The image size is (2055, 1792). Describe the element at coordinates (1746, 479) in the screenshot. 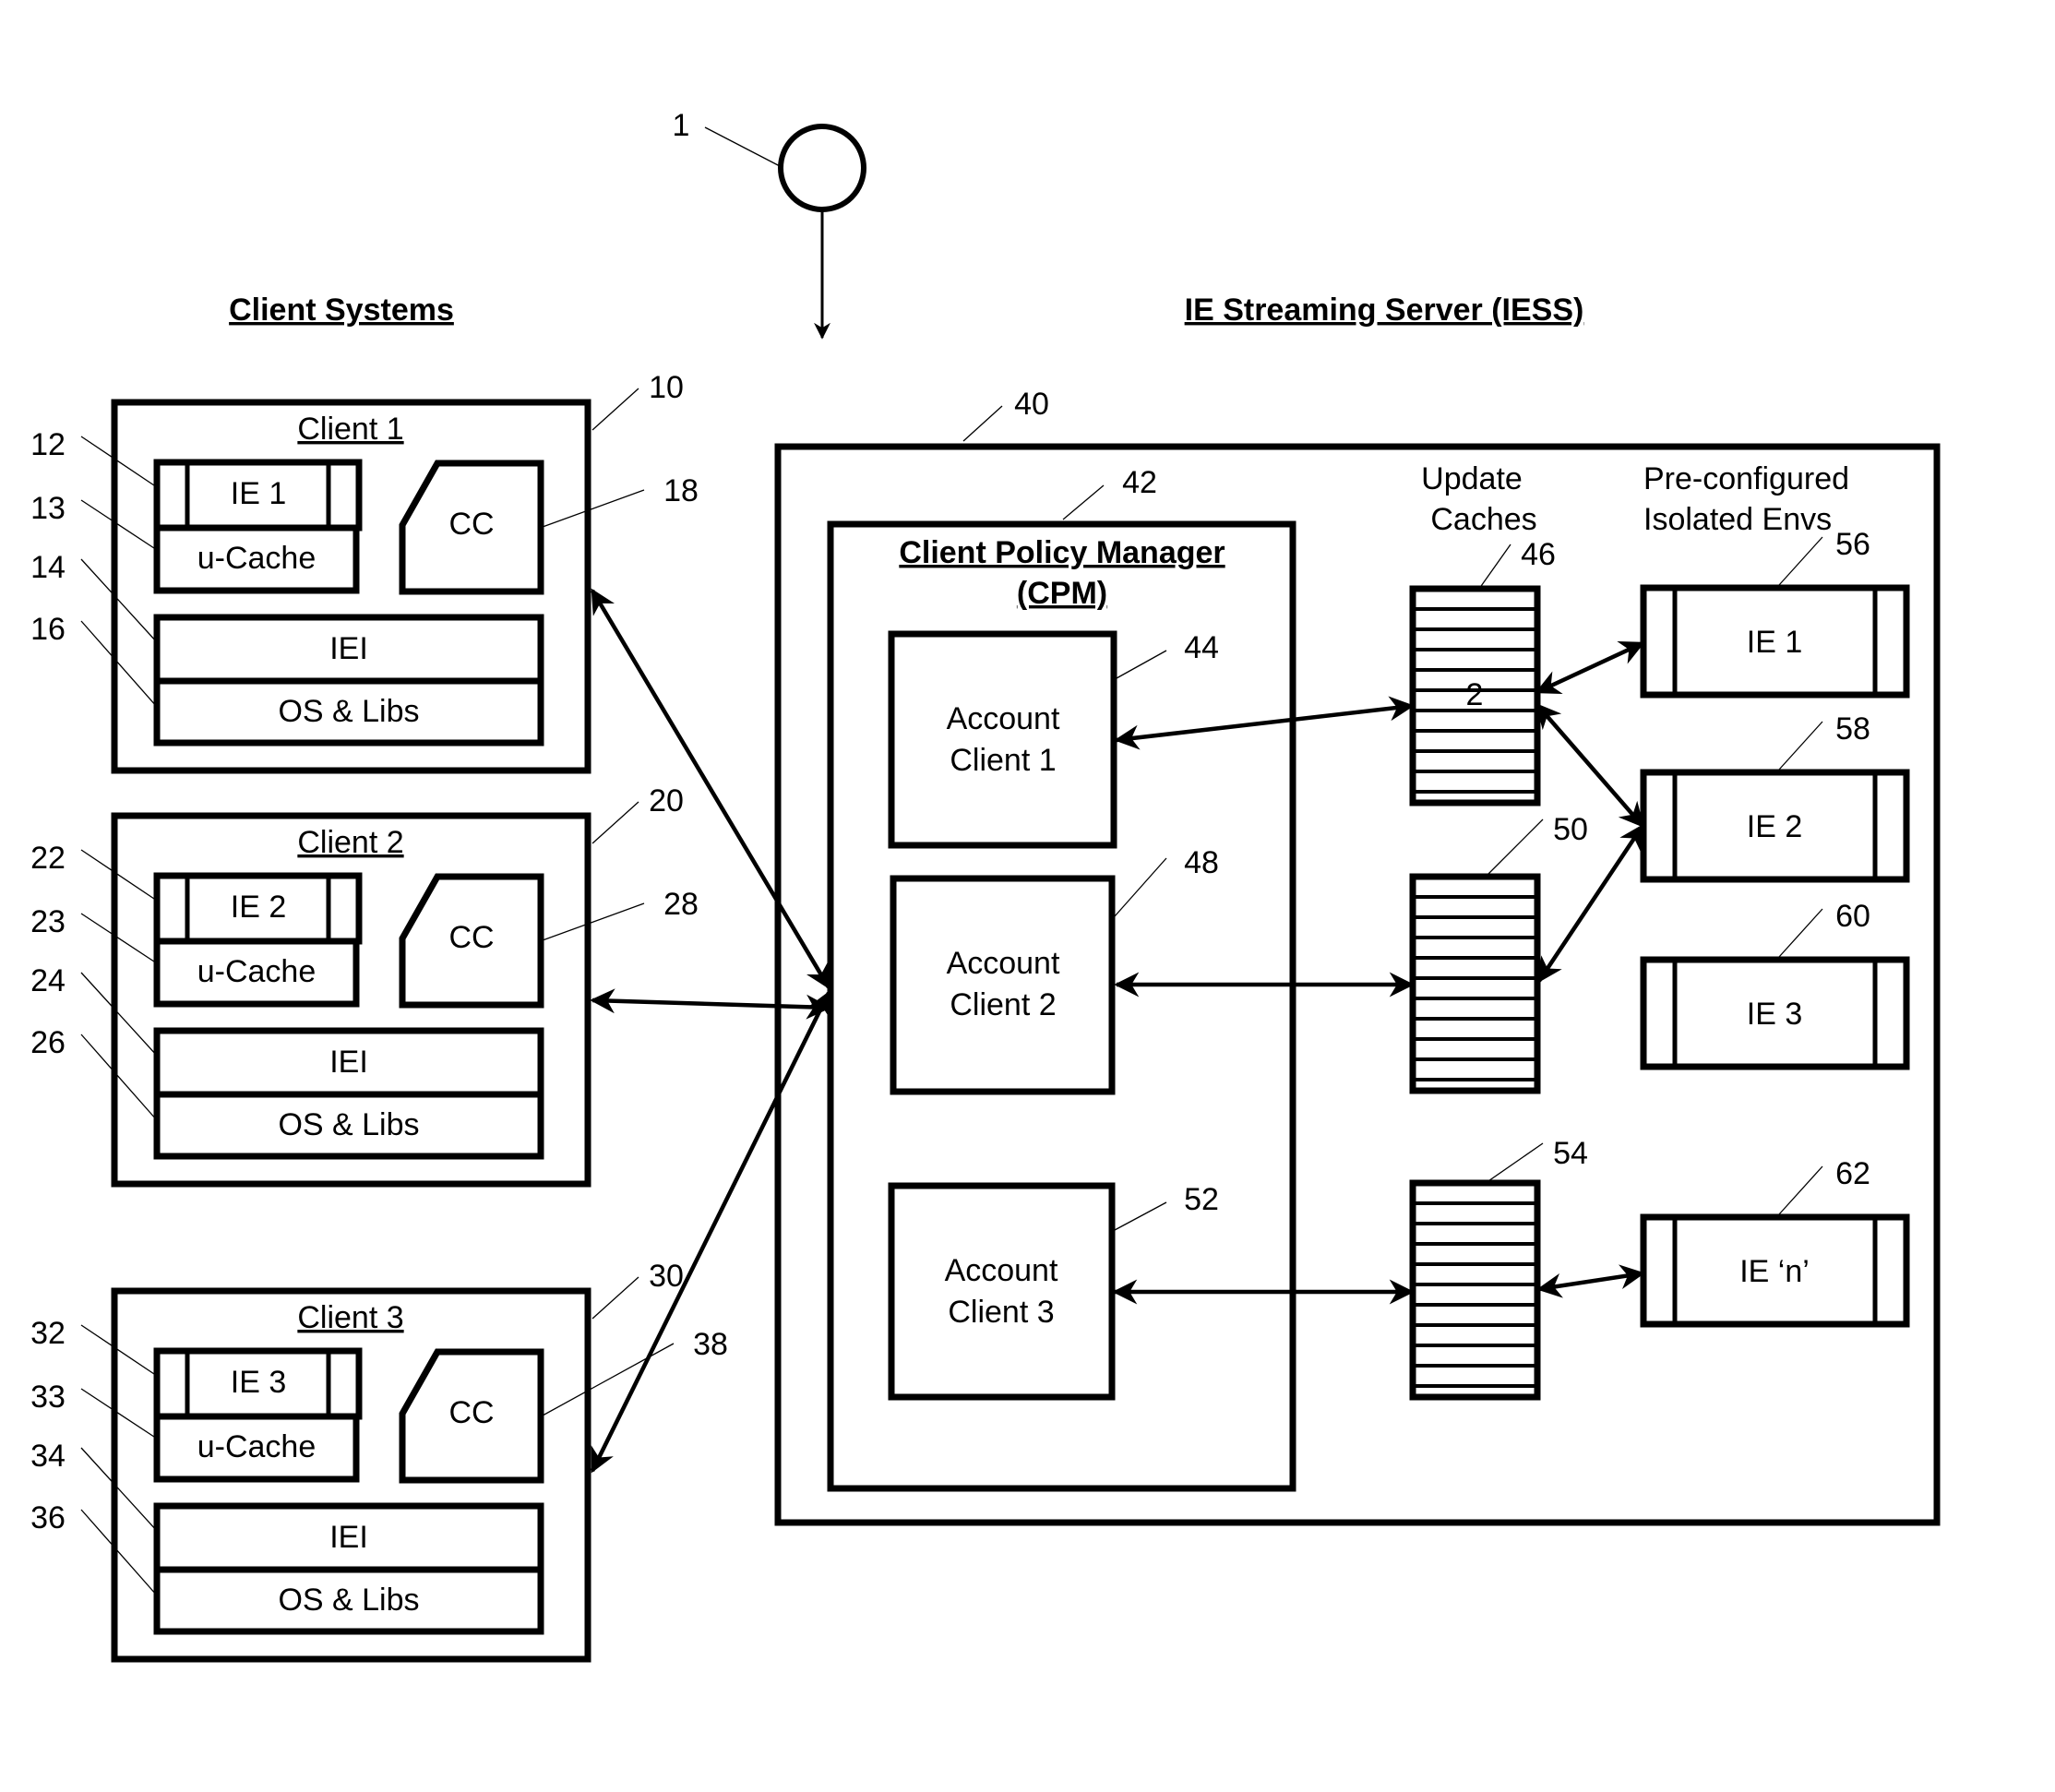

I see `isolated-envs-title: Pre-configured` at that location.